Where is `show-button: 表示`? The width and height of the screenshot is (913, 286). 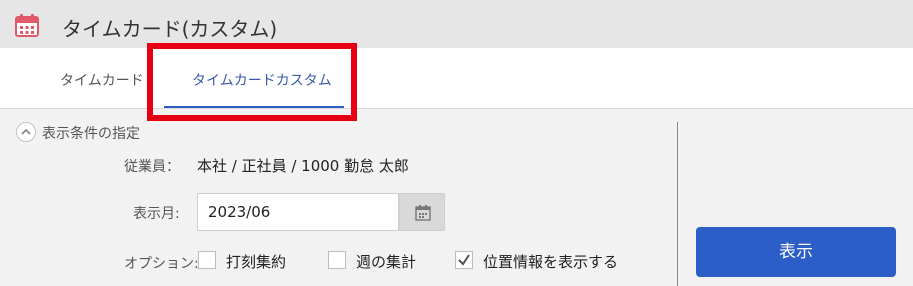 show-button: 表示 is located at coordinates (796, 252).